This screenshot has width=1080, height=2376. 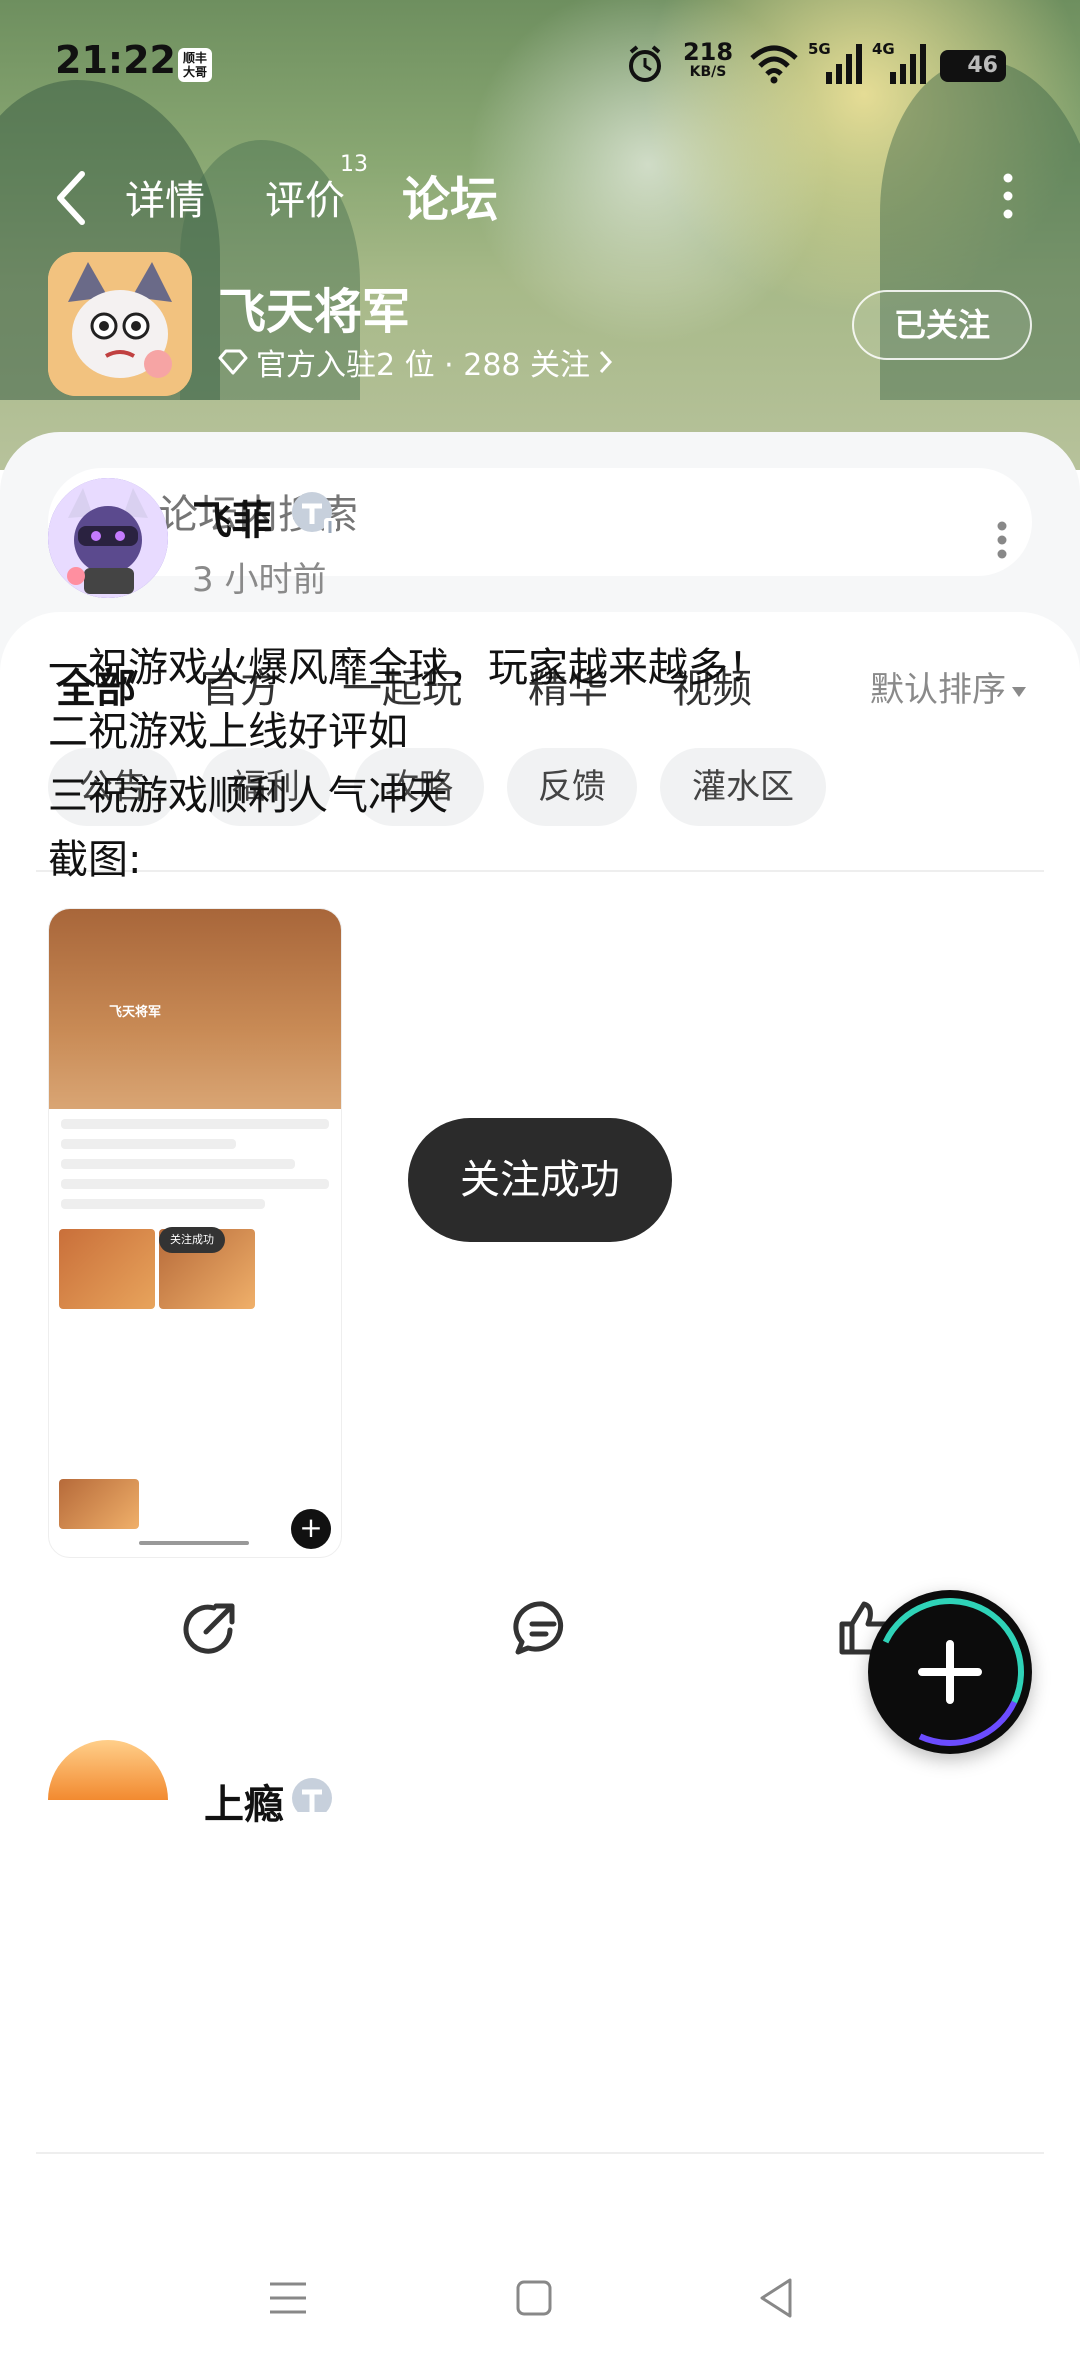 I want to click on game-meta-text: 官方入驻2 位 · 288 关注, so click(x=423, y=365).